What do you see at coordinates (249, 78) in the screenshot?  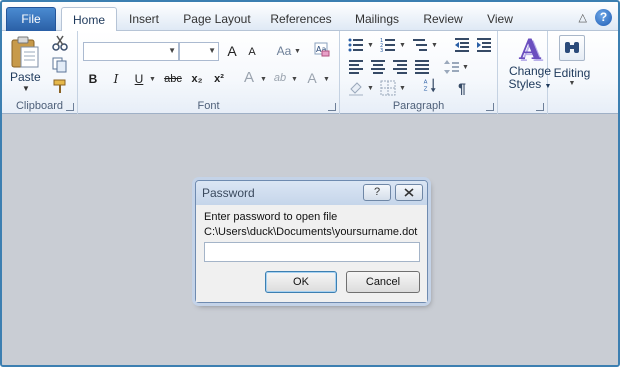 I see `text-effects-button: A` at bounding box center [249, 78].